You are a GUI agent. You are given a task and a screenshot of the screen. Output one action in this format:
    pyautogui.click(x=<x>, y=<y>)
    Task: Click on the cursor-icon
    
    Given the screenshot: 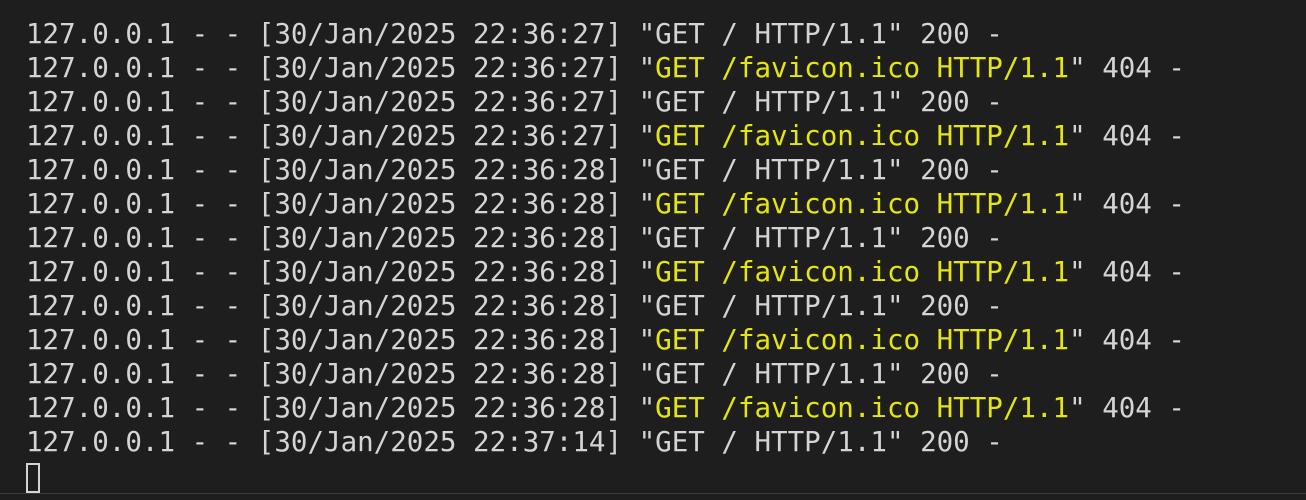 What is the action you would take?
    pyautogui.click(x=33, y=478)
    